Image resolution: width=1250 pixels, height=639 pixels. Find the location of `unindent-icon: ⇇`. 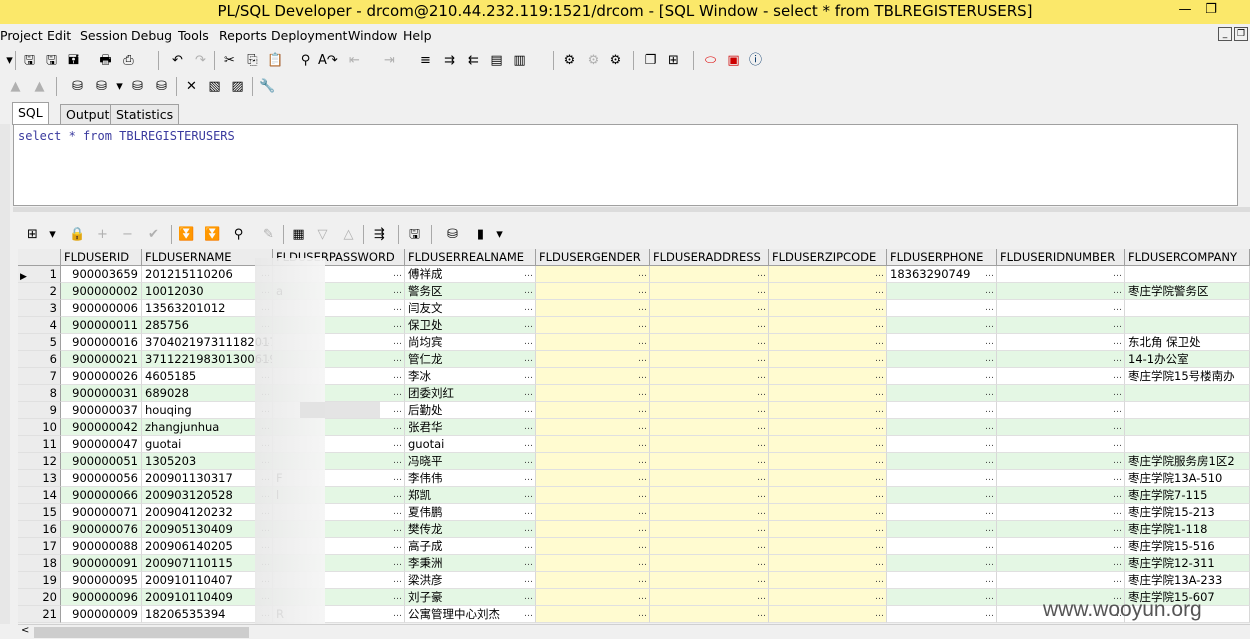

unindent-icon: ⇇ is located at coordinates (473, 60).